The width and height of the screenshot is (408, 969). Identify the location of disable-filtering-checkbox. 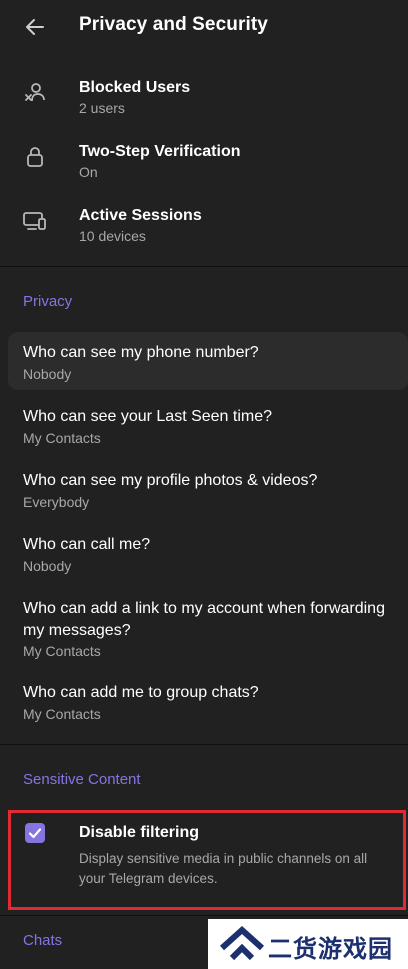
(35, 833).